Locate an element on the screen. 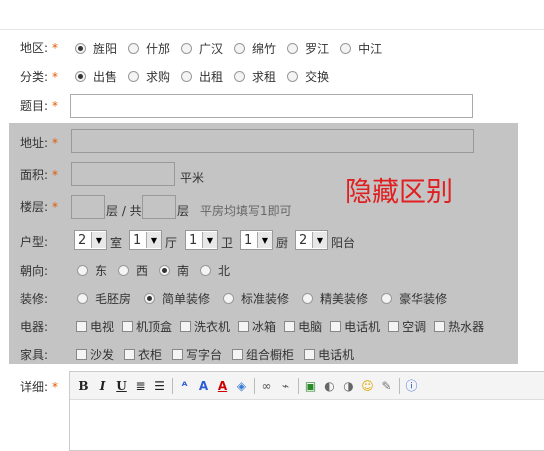  image-icon: ▣ is located at coordinates (310, 386).